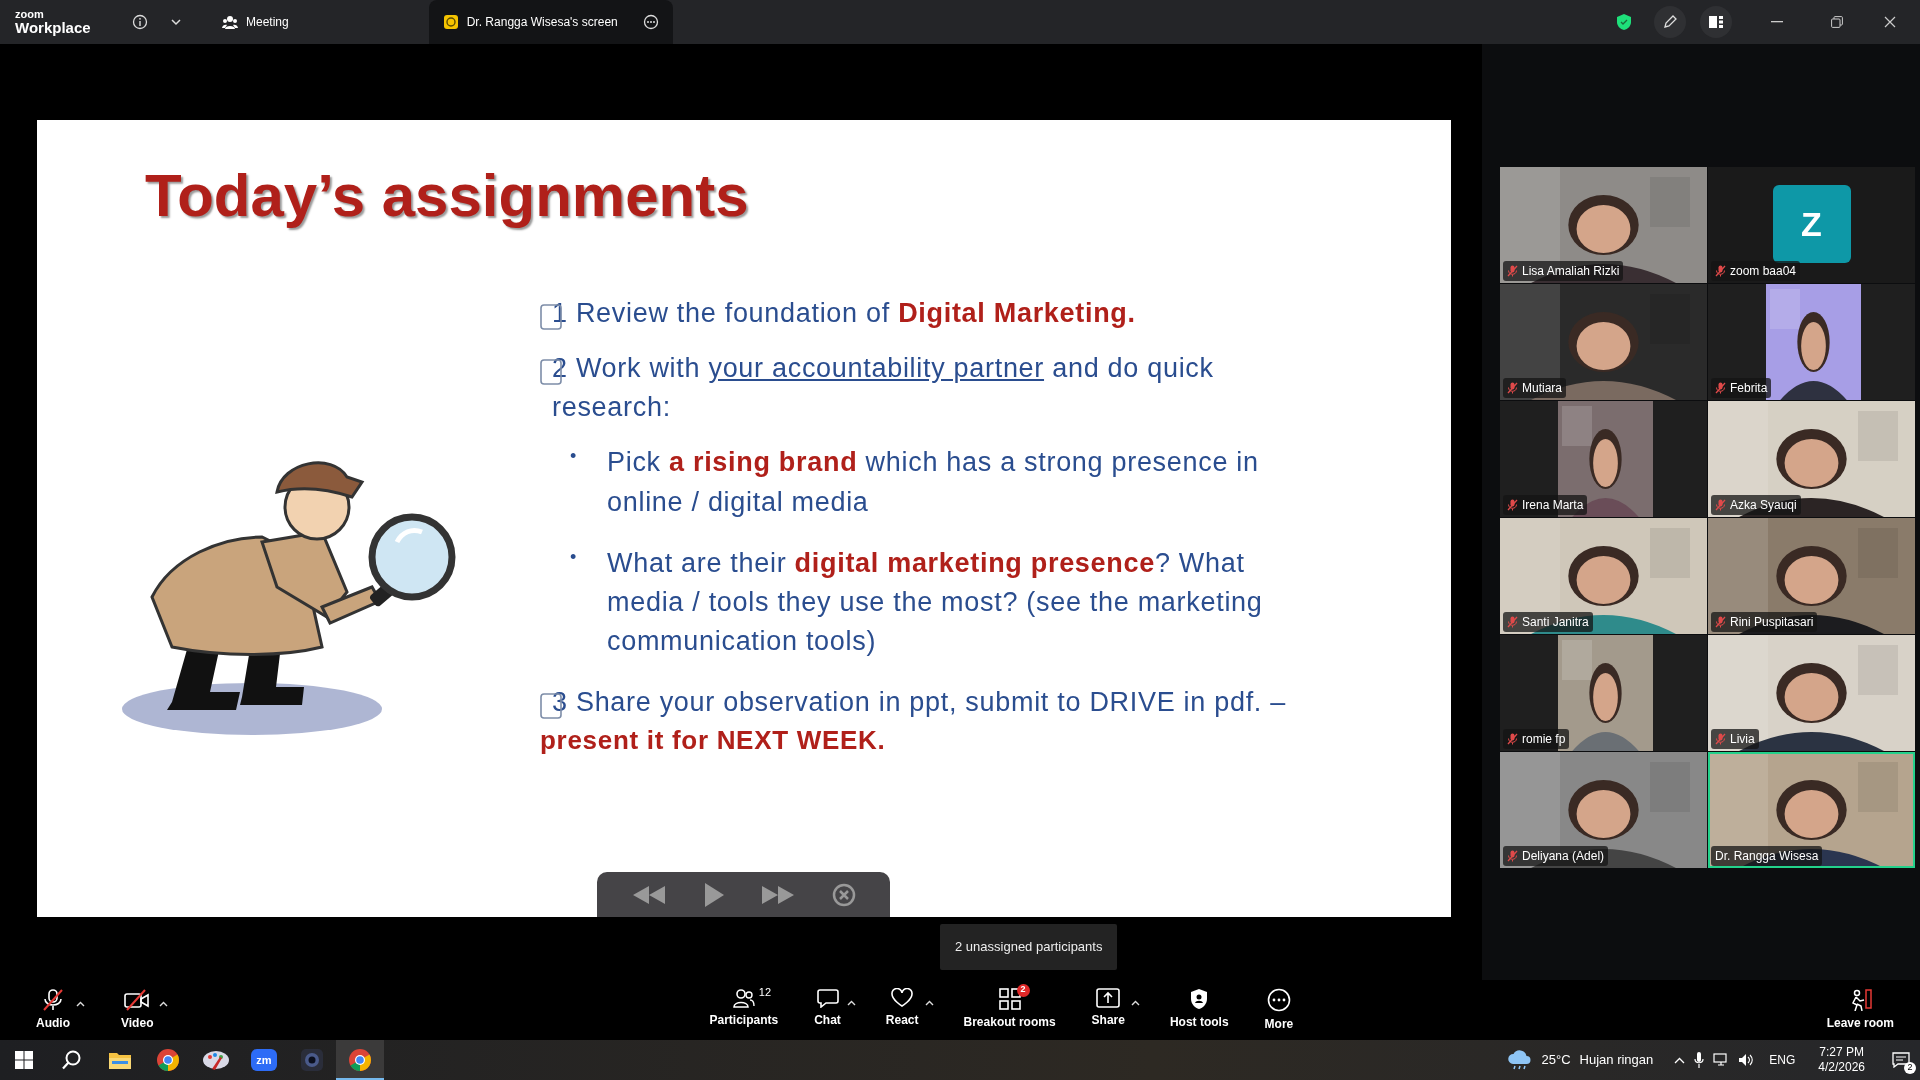 Image resolution: width=1920 pixels, height=1080 pixels. Describe the element at coordinates (713, 894) in the screenshot. I see `play-icon` at that location.